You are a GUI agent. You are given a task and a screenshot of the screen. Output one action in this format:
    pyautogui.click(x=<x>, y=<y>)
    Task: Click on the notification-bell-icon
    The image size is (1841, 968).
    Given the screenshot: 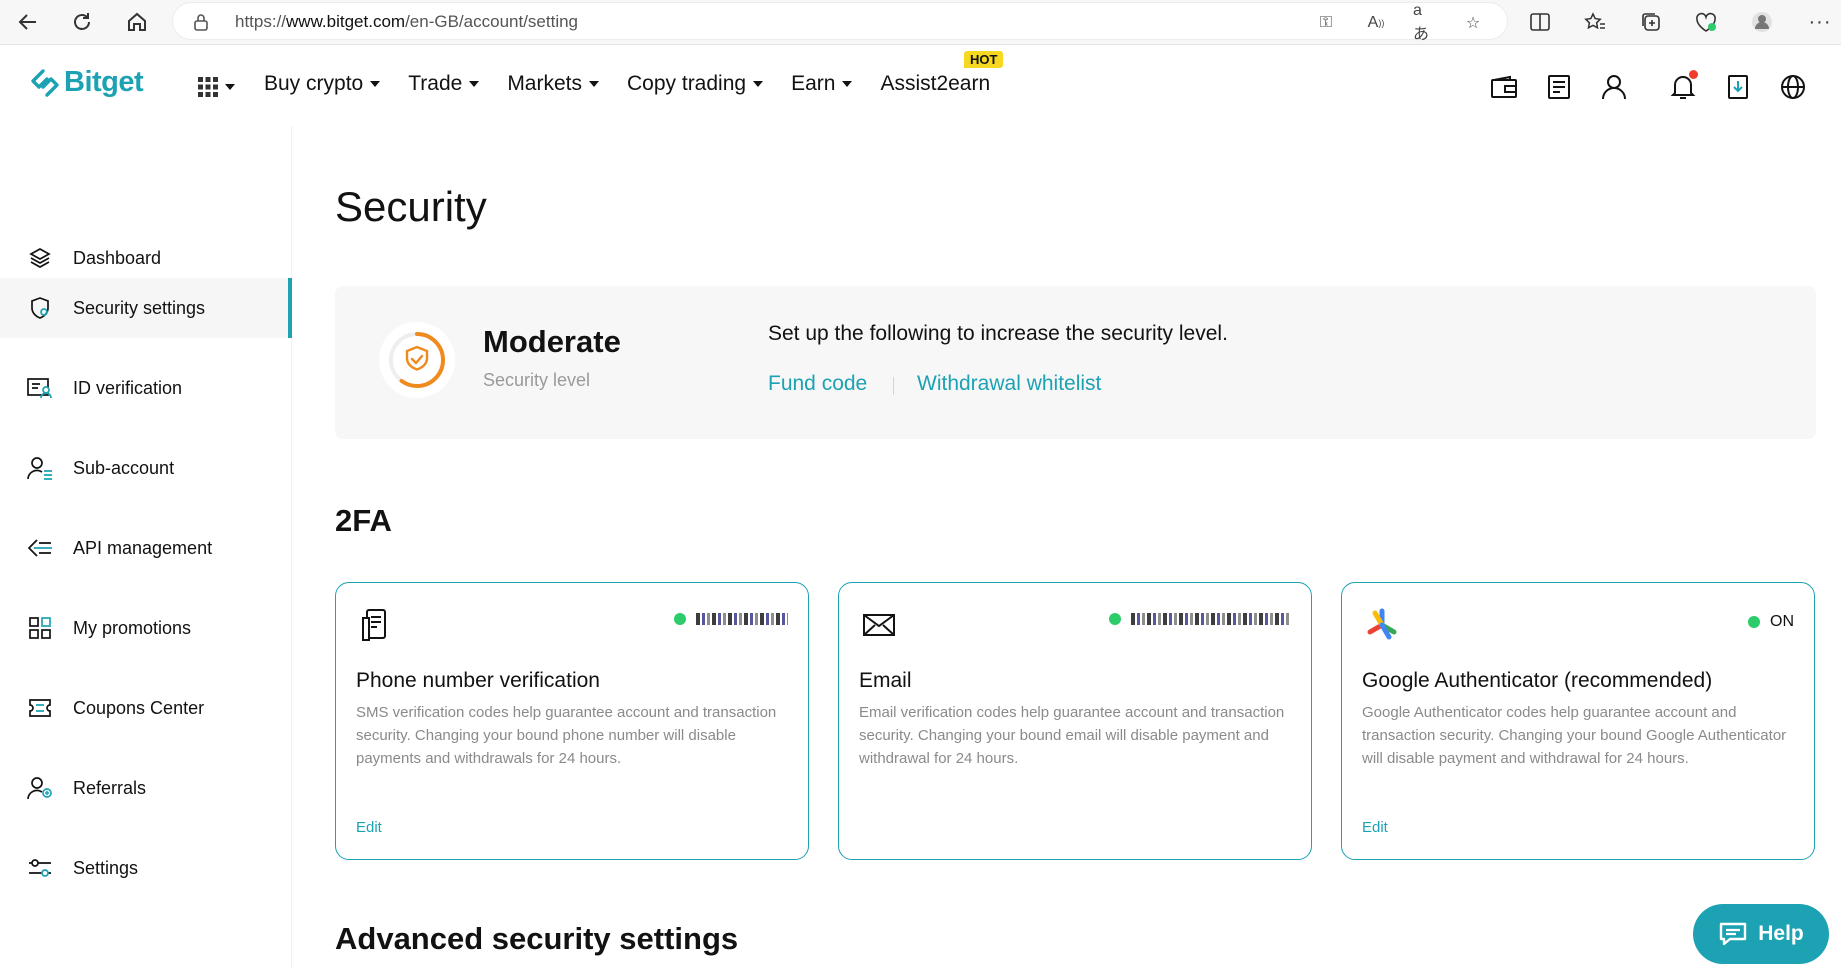 What is the action you would take?
    pyautogui.click(x=1683, y=87)
    